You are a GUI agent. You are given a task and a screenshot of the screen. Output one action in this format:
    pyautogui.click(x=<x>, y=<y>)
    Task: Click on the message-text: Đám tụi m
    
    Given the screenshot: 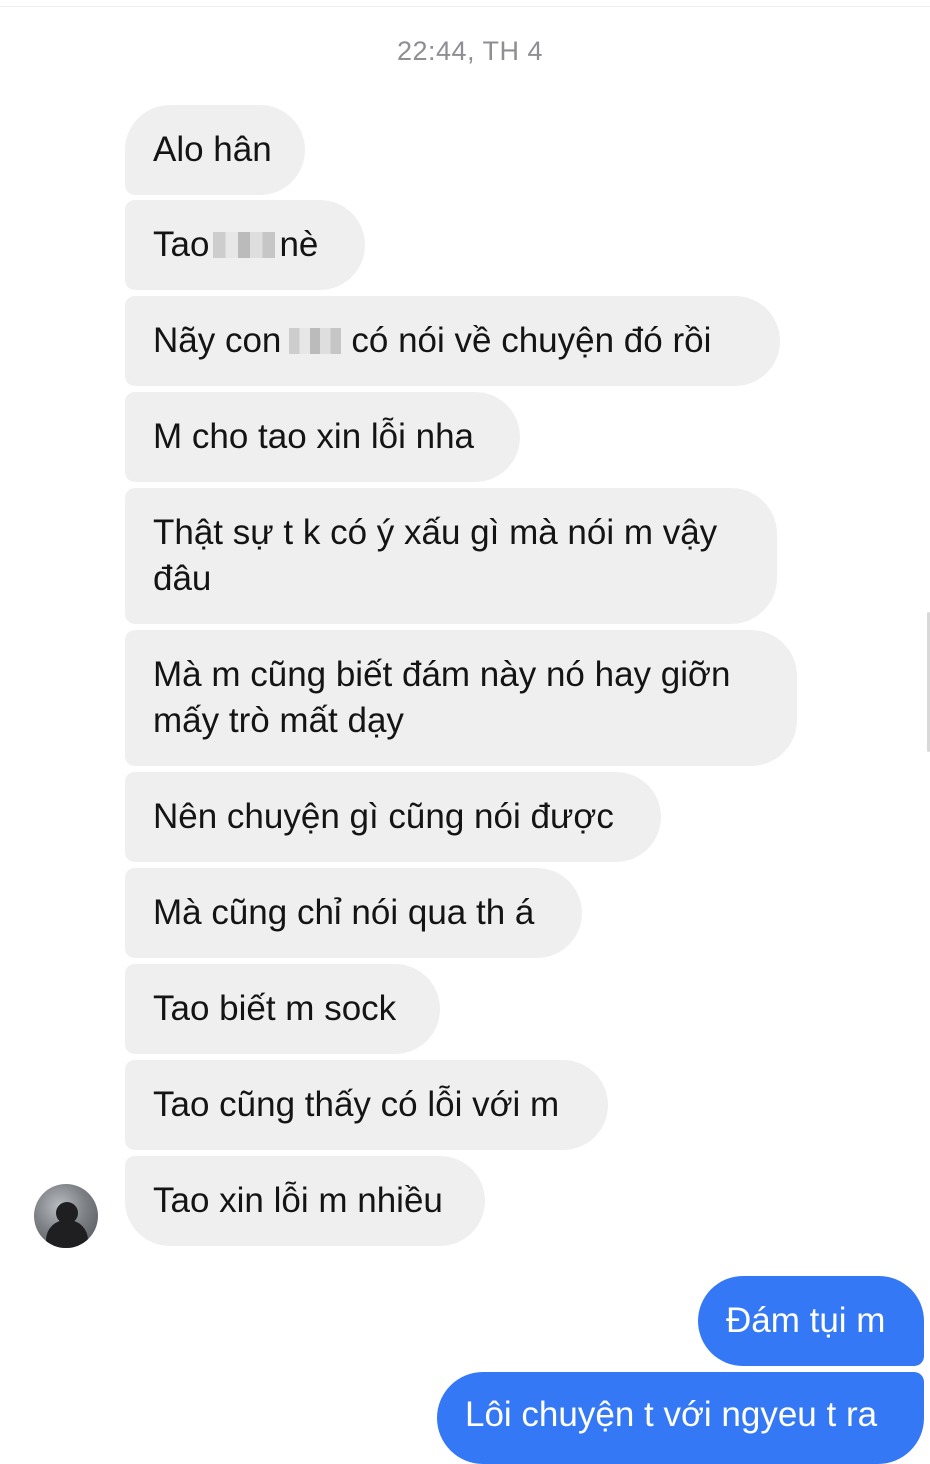 What is the action you would take?
    pyautogui.click(x=806, y=1320)
    